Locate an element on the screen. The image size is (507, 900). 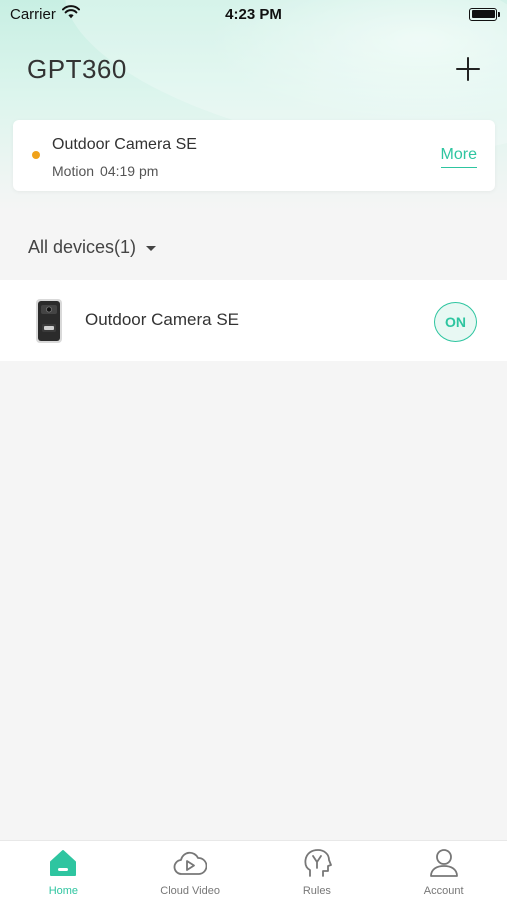
tab-cloud-video: Cloud Video is located at coordinates (190, 870).